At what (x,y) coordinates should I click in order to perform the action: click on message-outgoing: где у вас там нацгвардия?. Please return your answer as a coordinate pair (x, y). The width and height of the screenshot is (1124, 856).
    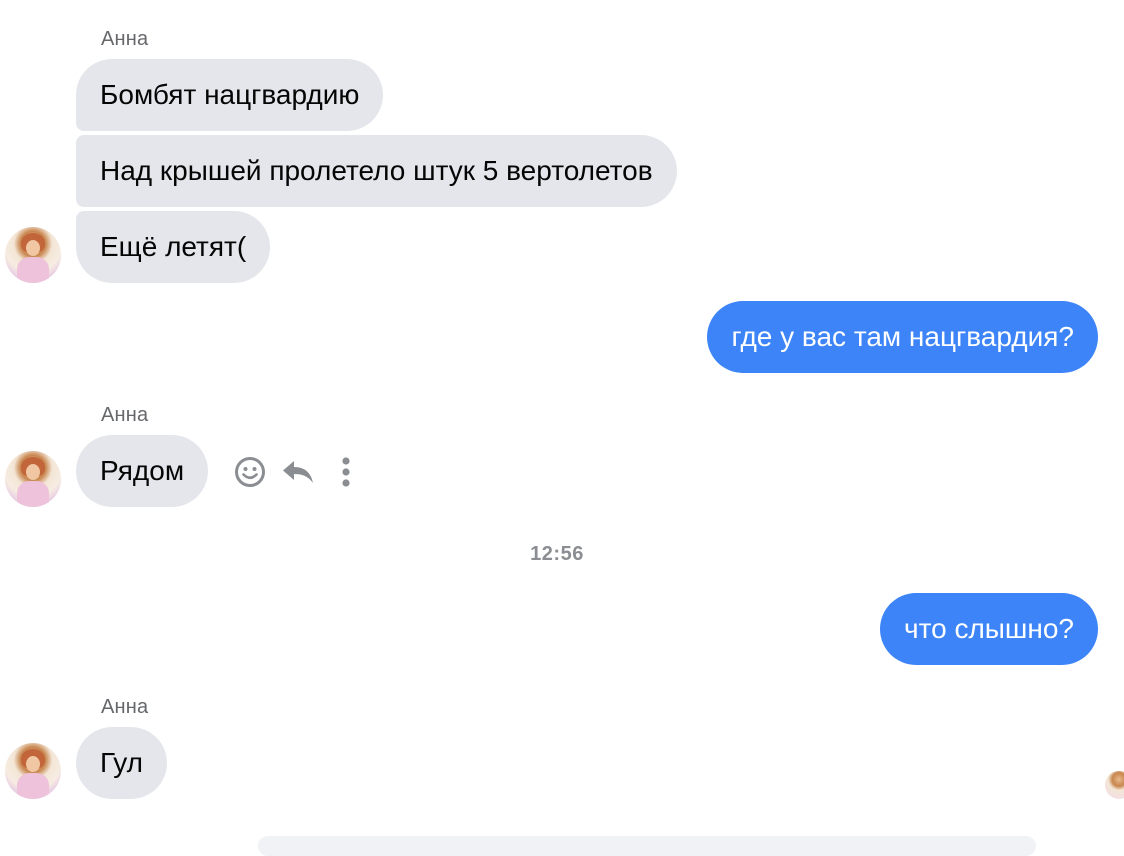
    Looking at the image, I should click on (902, 337).